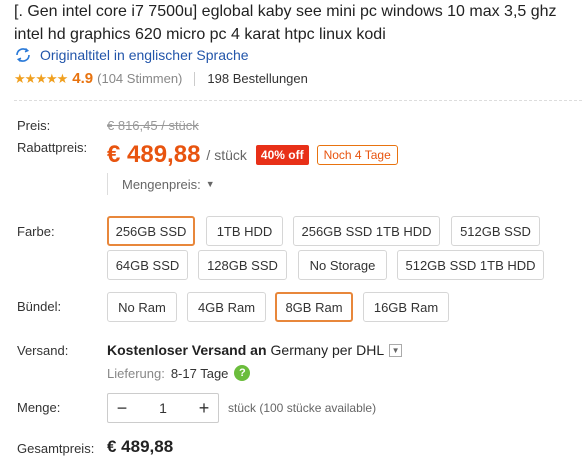 The width and height of the screenshot is (584, 476). What do you see at coordinates (470, 265) in the screenshot?
I see `color-option: 512GB SSD 1TB HDD` at bounding box center [470, 265].